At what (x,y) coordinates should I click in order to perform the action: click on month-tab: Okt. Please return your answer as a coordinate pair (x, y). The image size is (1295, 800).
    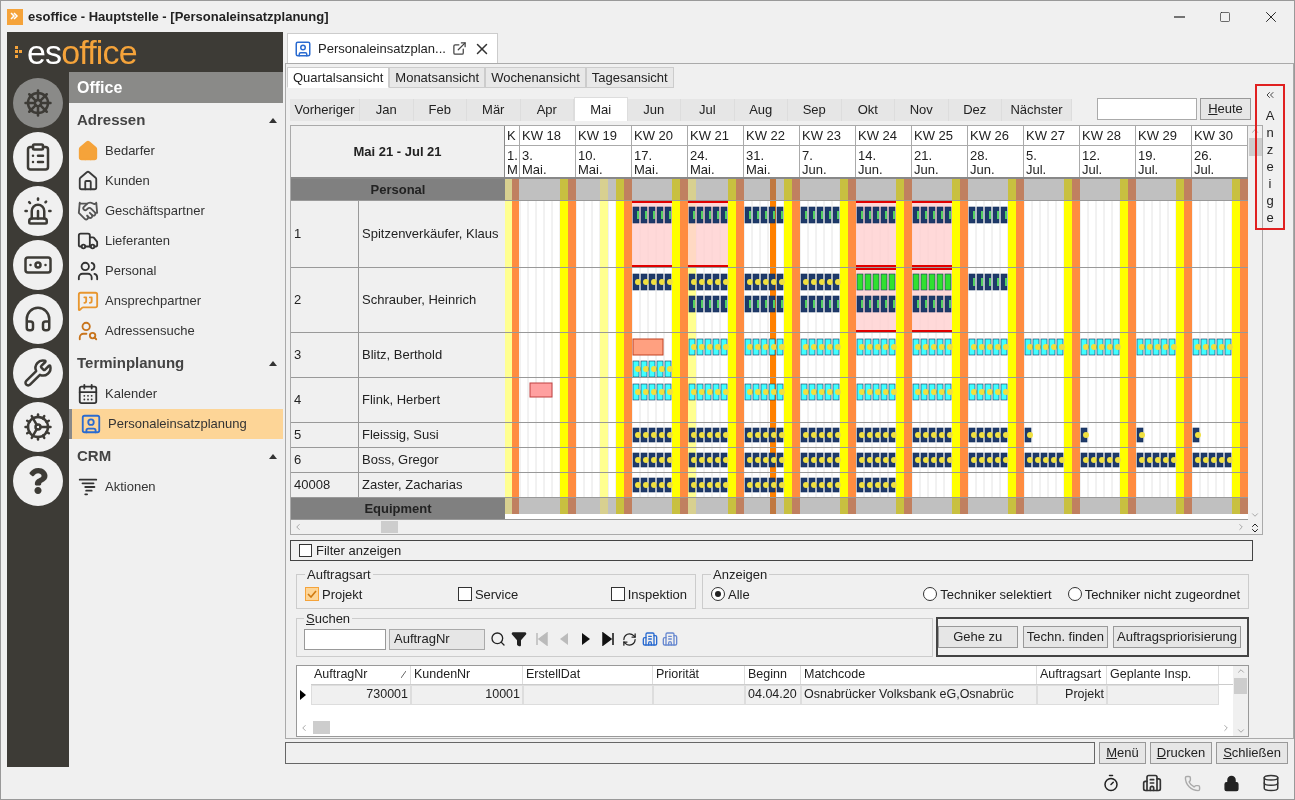
    Looking at the image, I should click on (868, 110).